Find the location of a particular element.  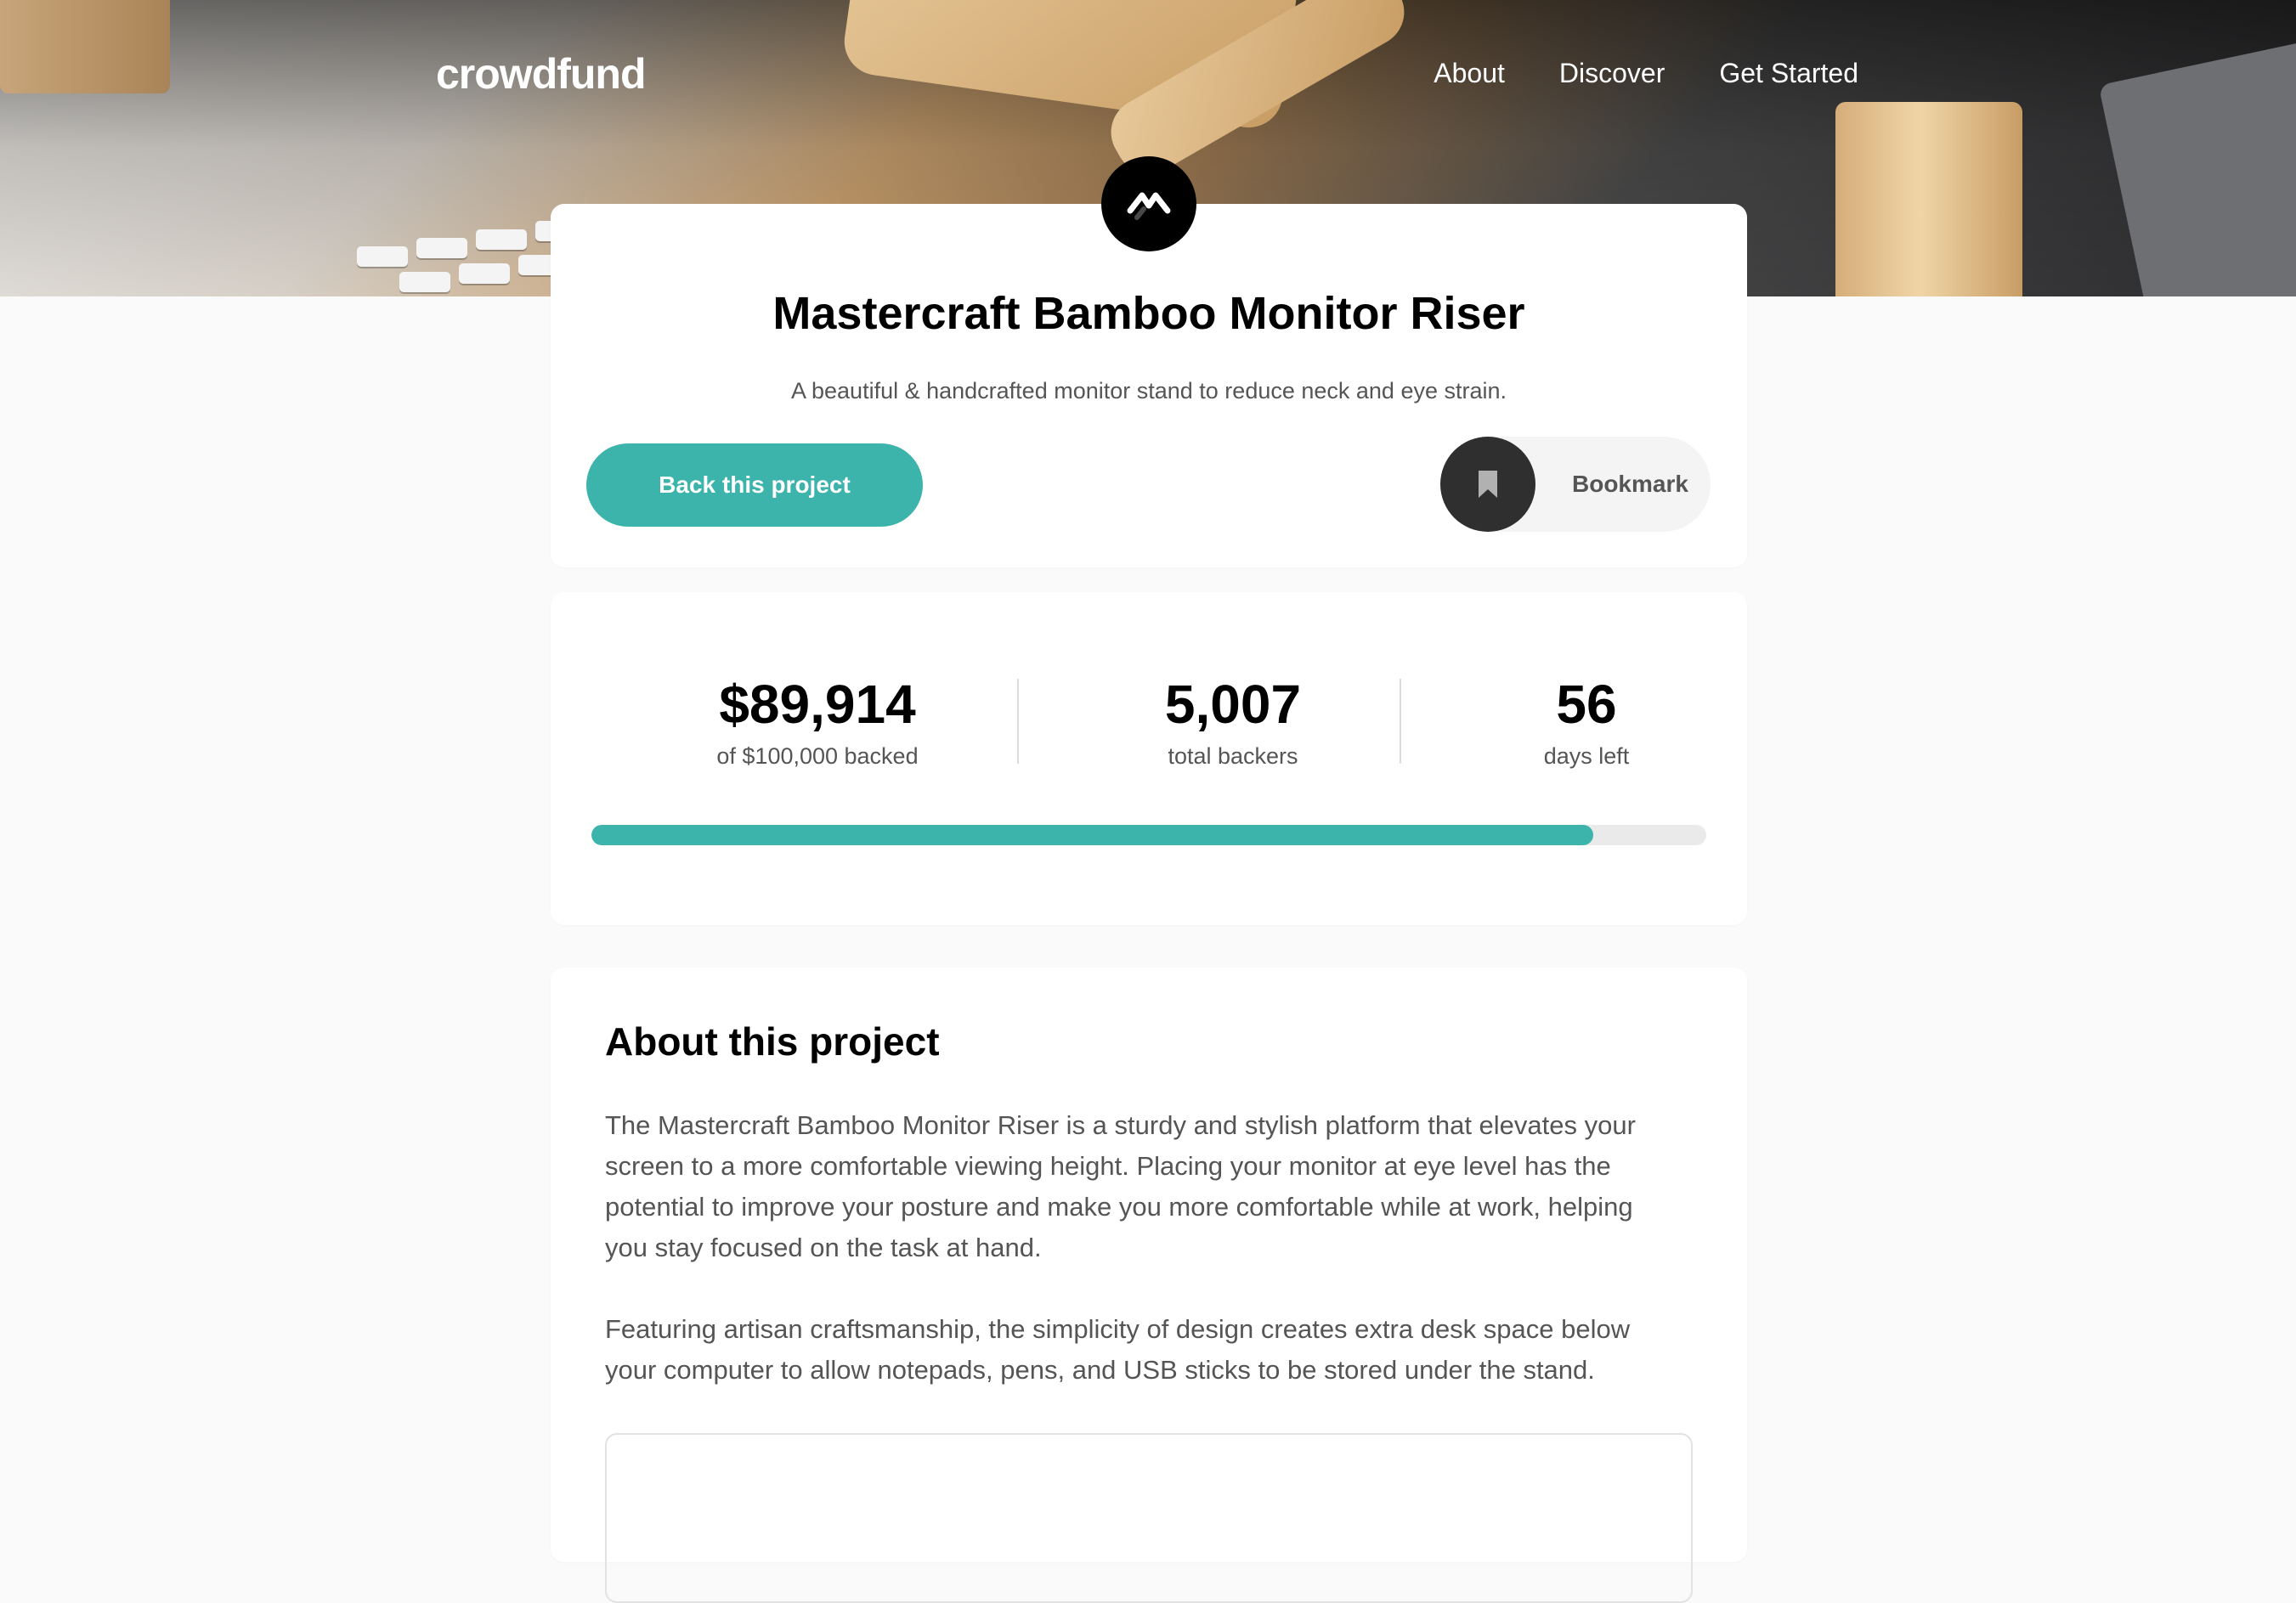

funding-progress-bar is located at coordinates (1148, 835).